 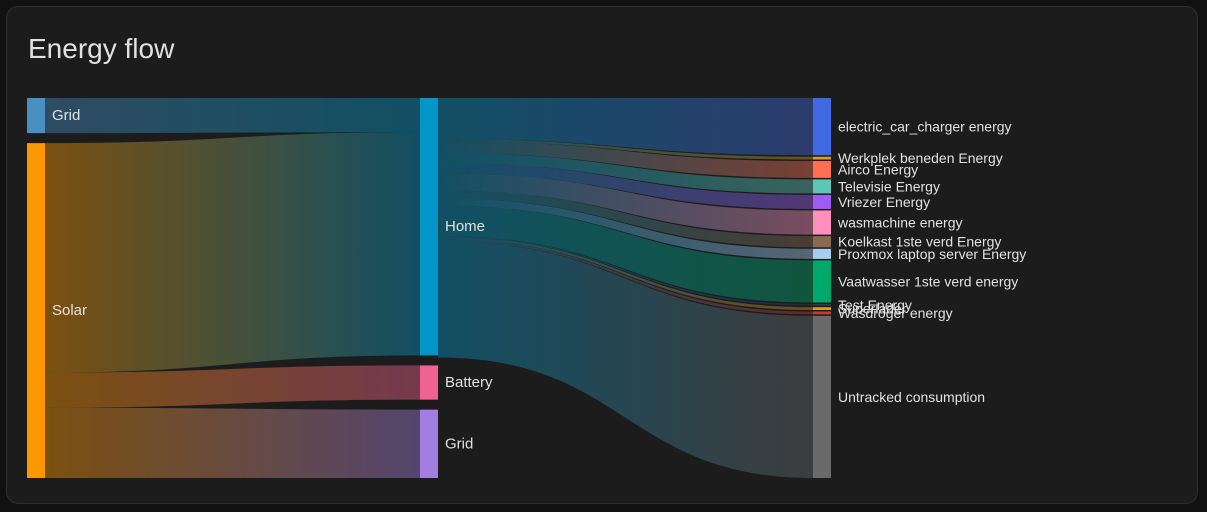 What do you see at coordinates (822, 308) in the screenshot?
I see `node-superlader` at bounding box center [822, 308].